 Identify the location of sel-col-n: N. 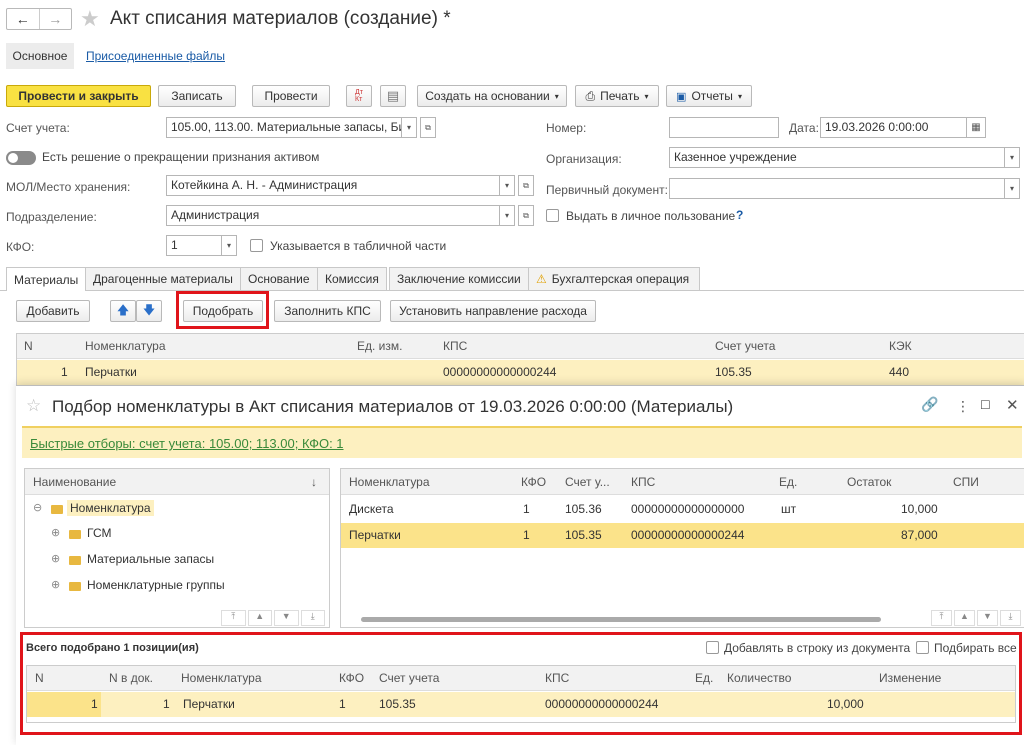
(39, 678).